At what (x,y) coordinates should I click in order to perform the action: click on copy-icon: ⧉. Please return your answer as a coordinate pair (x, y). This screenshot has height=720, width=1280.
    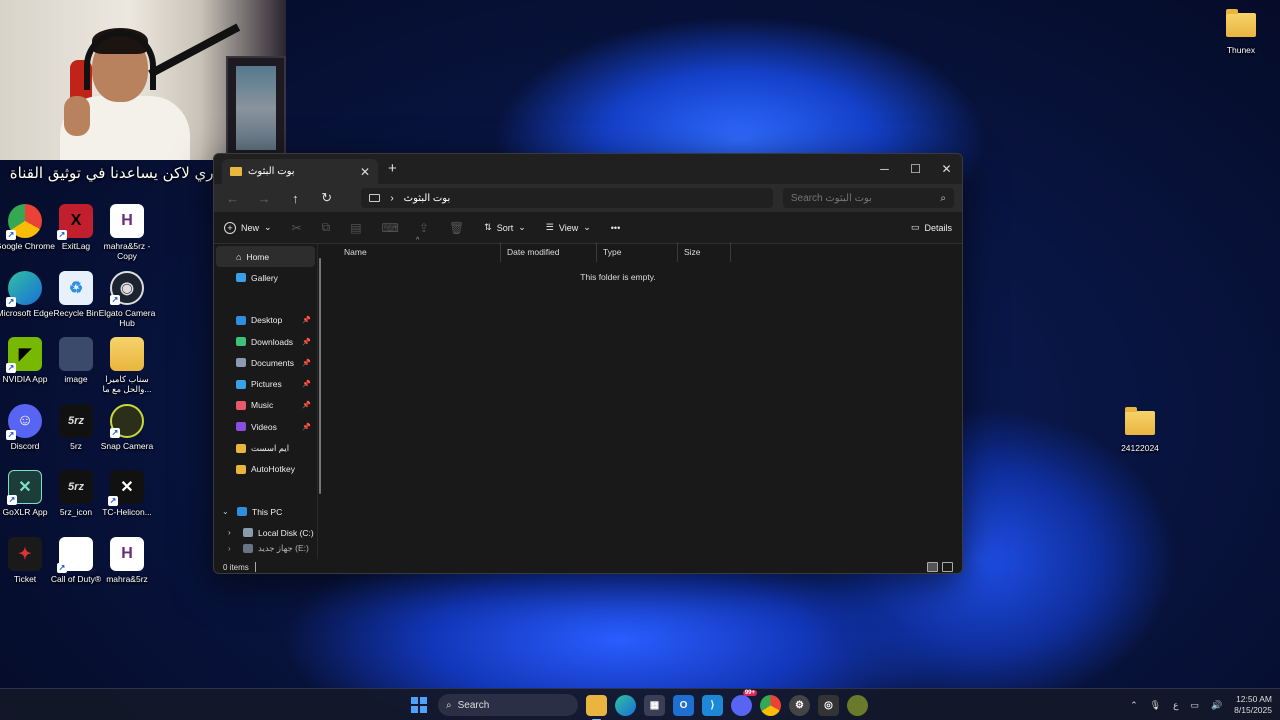
    Looking at the image, I should click on (326, 227).